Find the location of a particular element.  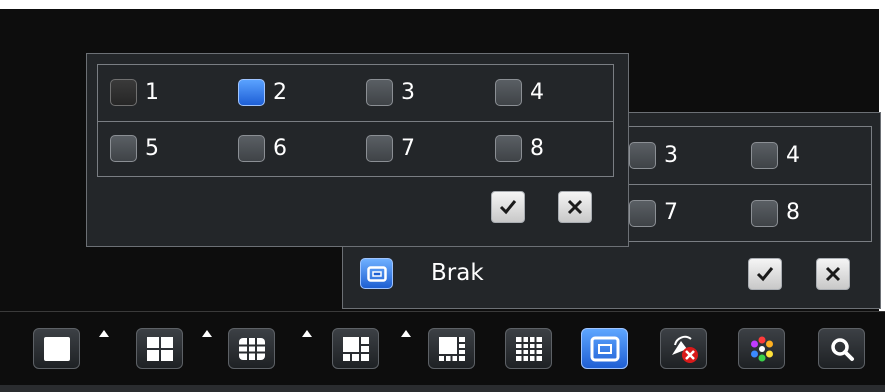

sequence-mode-icon is located at coordinates (376, 273).